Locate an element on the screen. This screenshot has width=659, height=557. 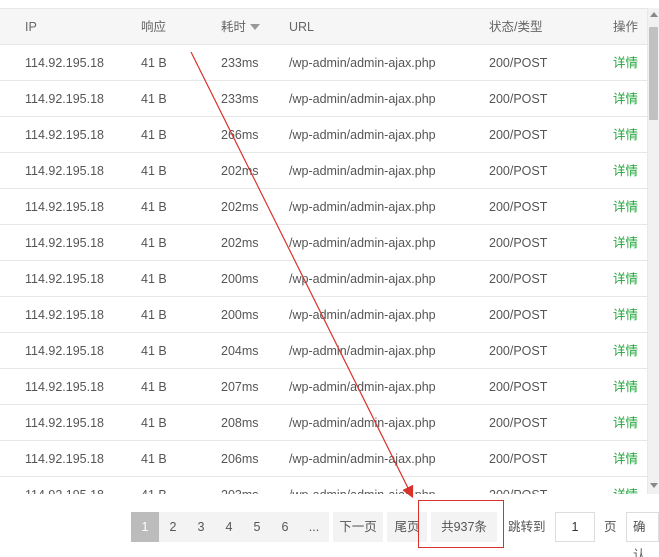
page-button-1: 1 is located at coordinates (145, 527).